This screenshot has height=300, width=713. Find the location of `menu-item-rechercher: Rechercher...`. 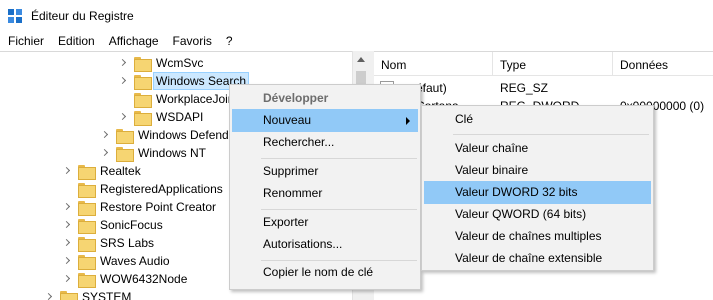

menu-item-rechercher: Rechercher... is located at coordinates (325, 142).